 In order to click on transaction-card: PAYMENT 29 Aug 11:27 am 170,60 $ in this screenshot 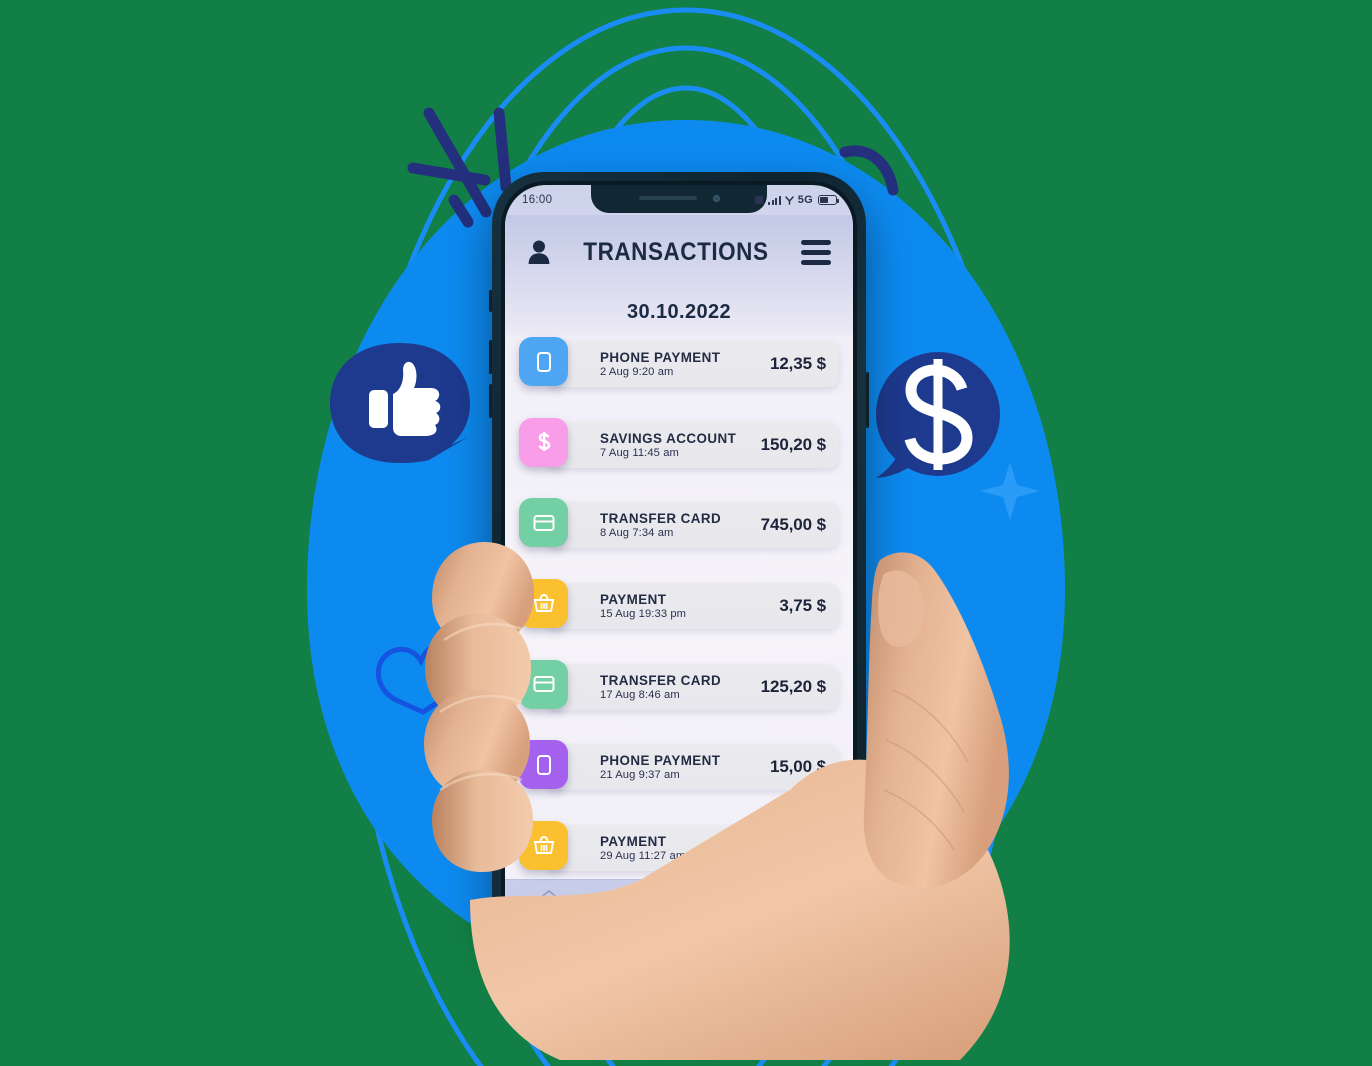, I will do `click(692, 847)`.